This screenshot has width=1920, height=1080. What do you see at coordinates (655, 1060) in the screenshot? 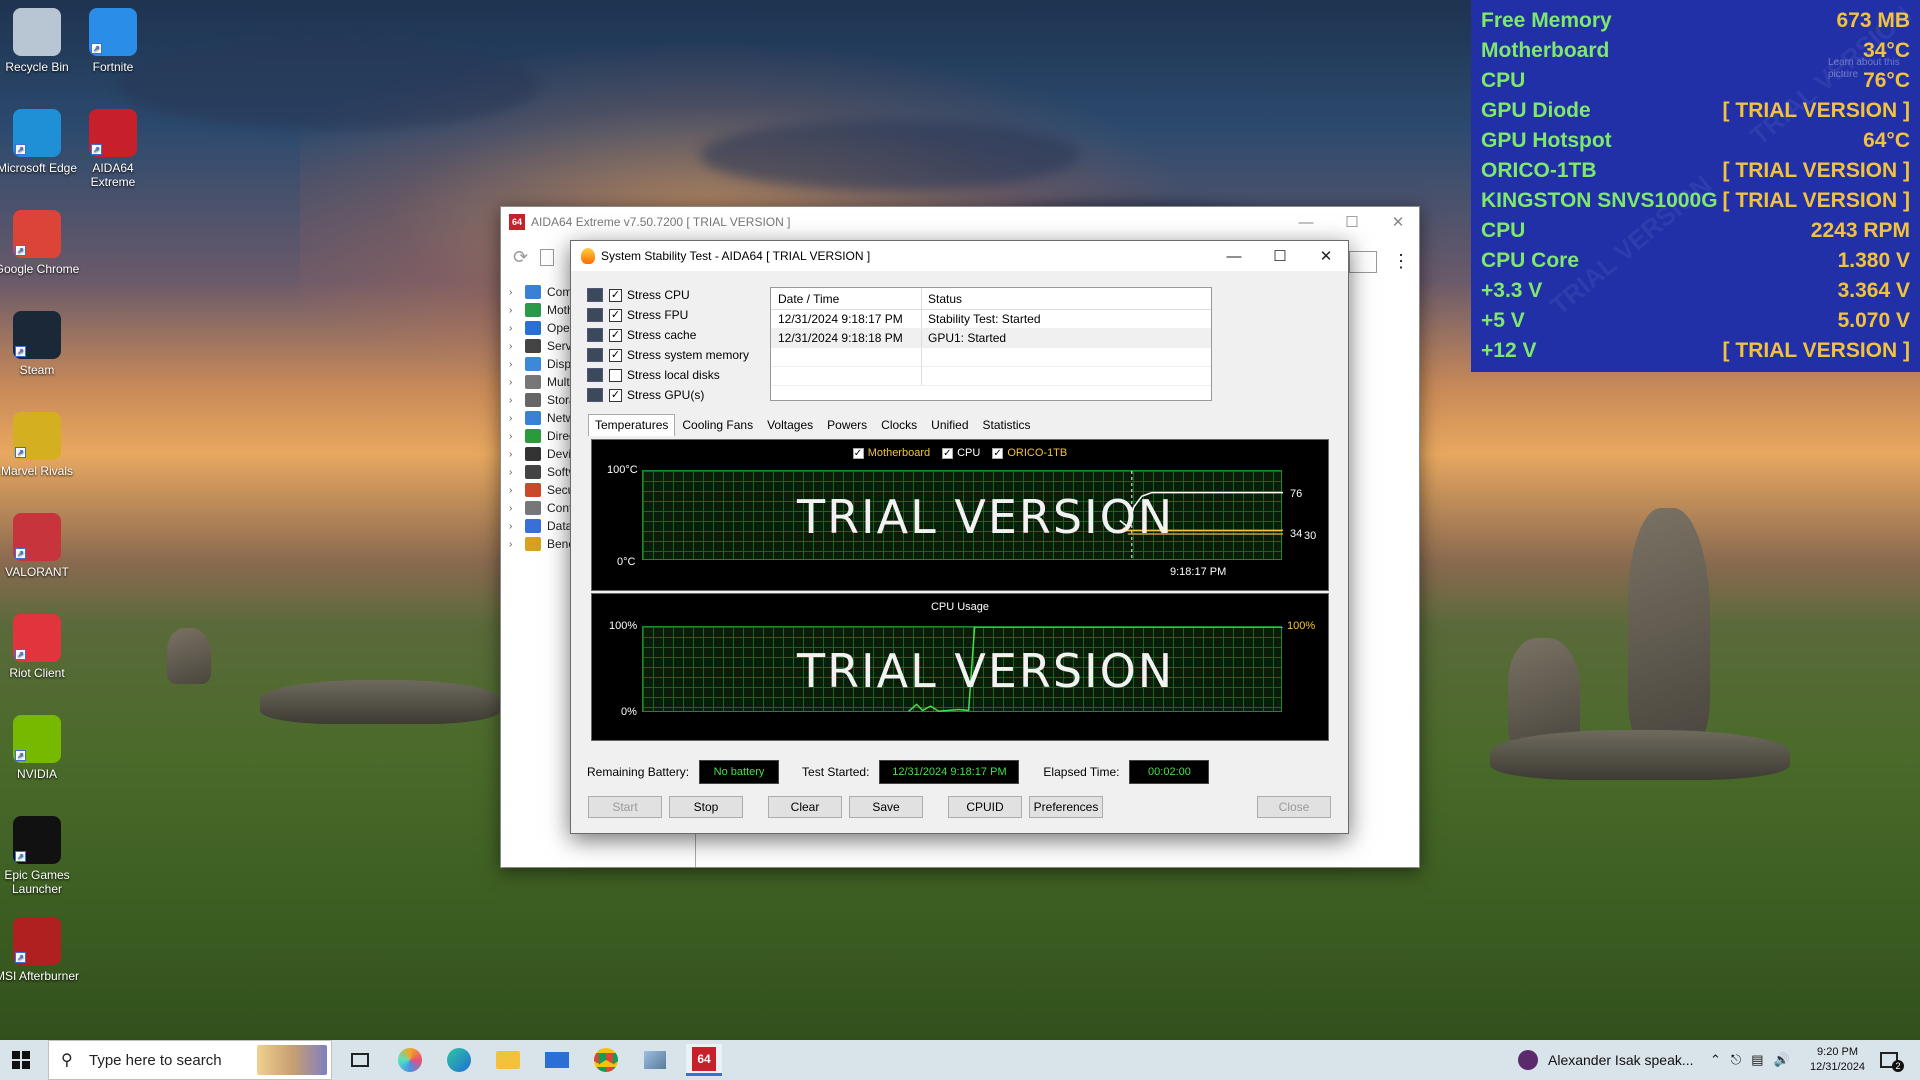
I see `taskbar-photos` at bounding box center [655, 1060].